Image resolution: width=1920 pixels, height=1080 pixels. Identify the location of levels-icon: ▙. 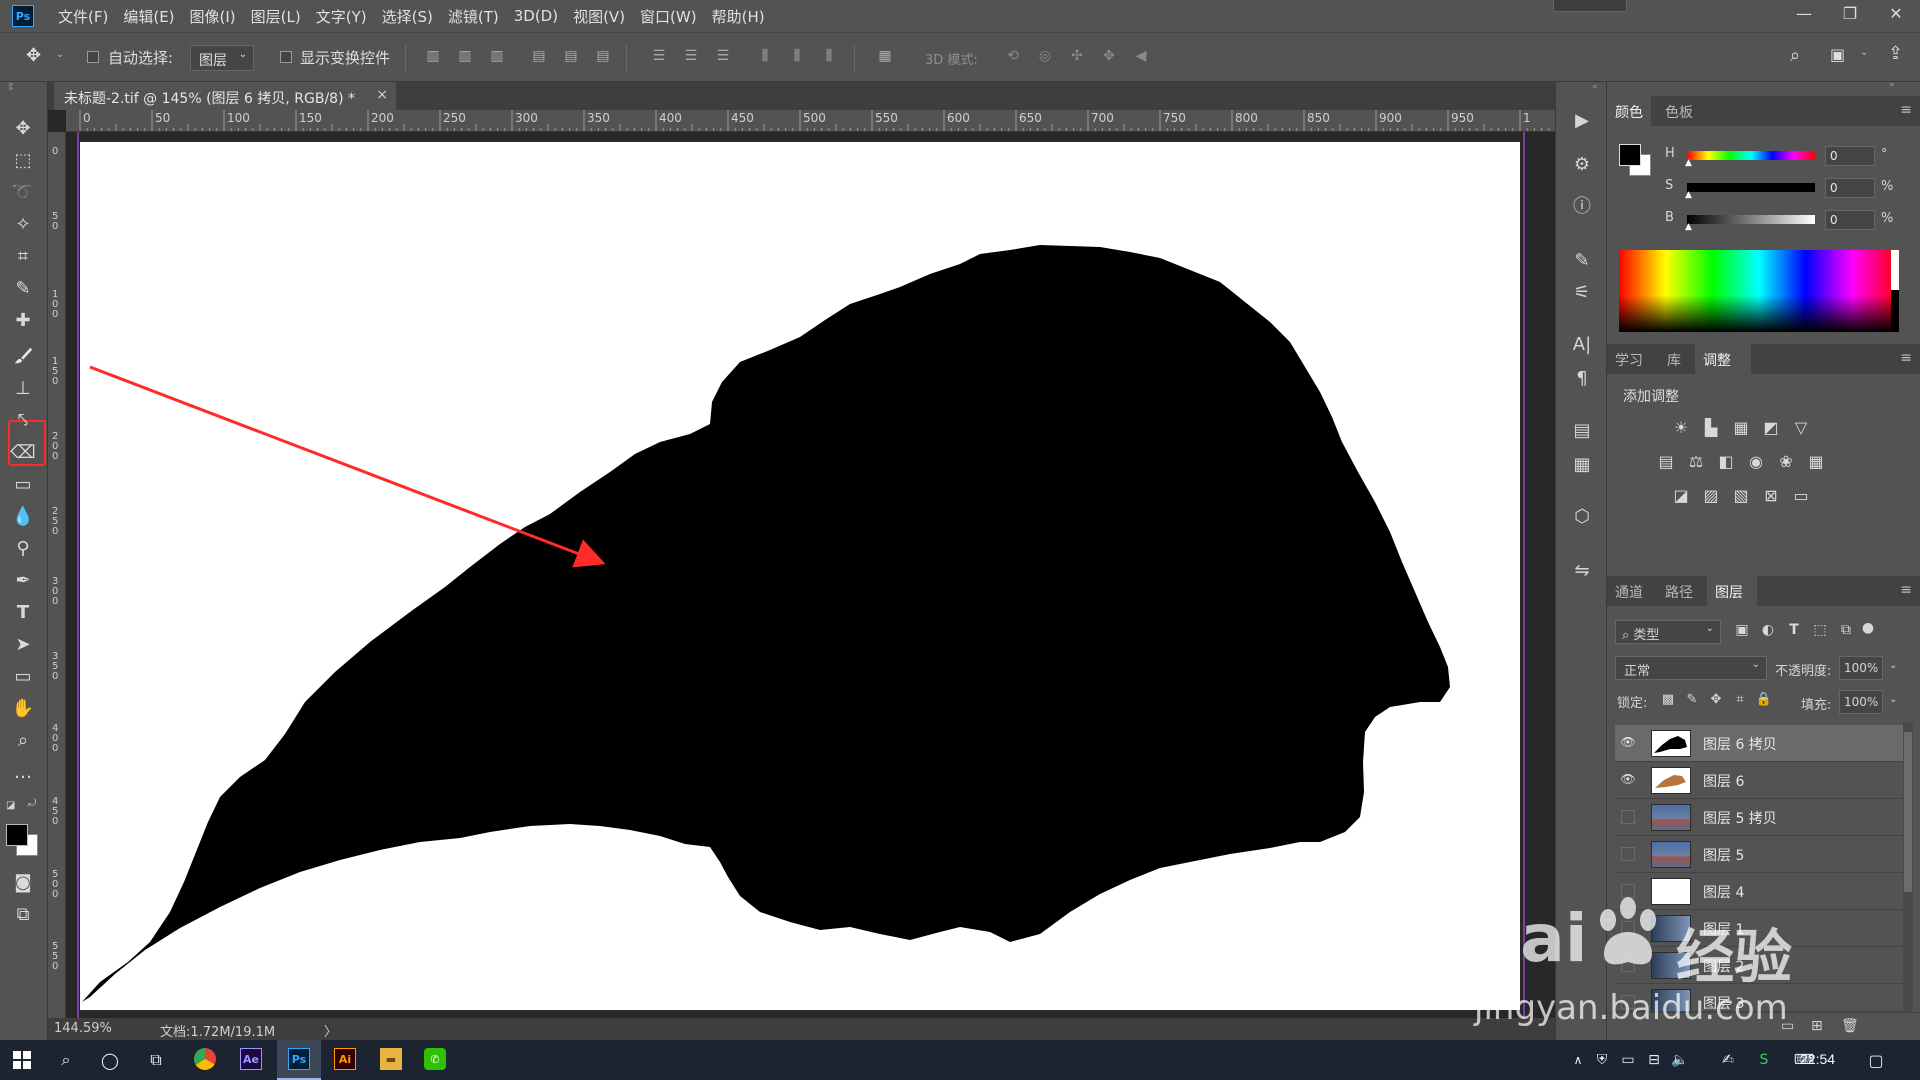
(1711, 429).